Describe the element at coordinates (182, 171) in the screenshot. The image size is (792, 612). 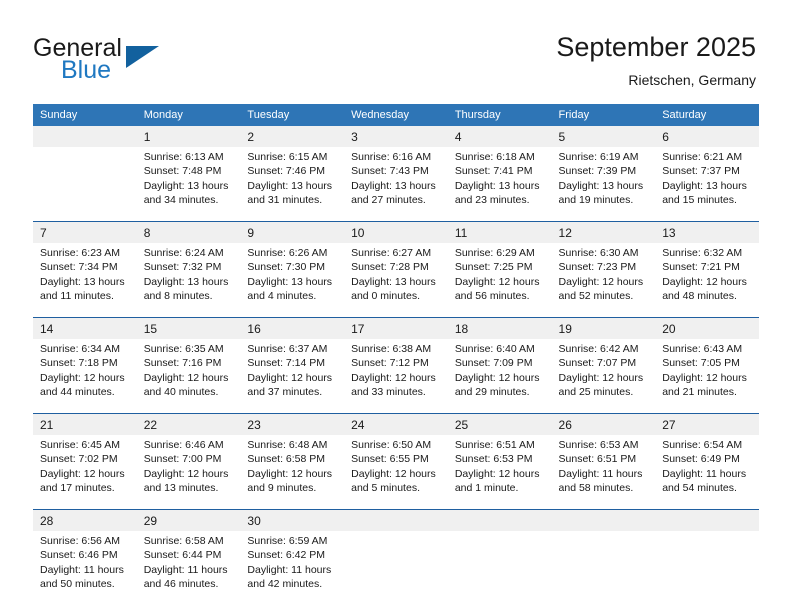
I see `day-detail-line: Sunset: 7:48 PM` at that location.